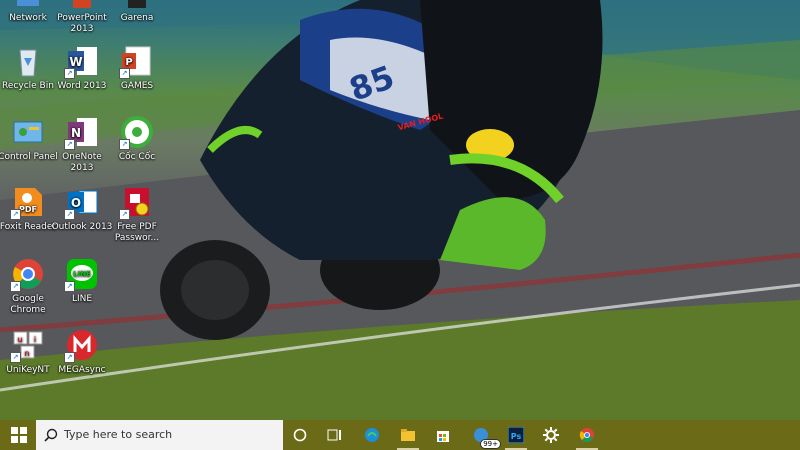 Image resolution: width=800 pixels, height=450 pixels. I want to click on desktop-icon-coccoc: ↗ Cốc Cốc, so click(137, 139).